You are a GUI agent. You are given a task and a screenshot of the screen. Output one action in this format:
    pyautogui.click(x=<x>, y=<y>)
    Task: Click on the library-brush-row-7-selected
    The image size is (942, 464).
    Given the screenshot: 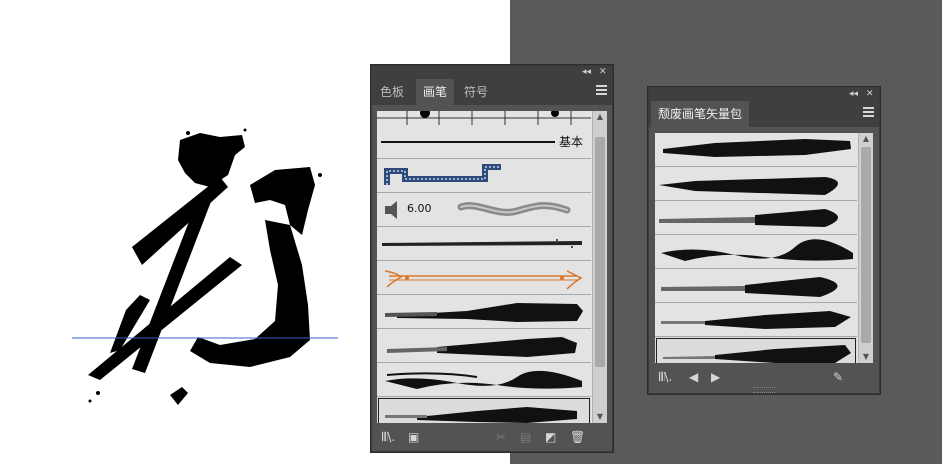 What is the action you would take?
    pyautogui.click(x=756, y=350)
    